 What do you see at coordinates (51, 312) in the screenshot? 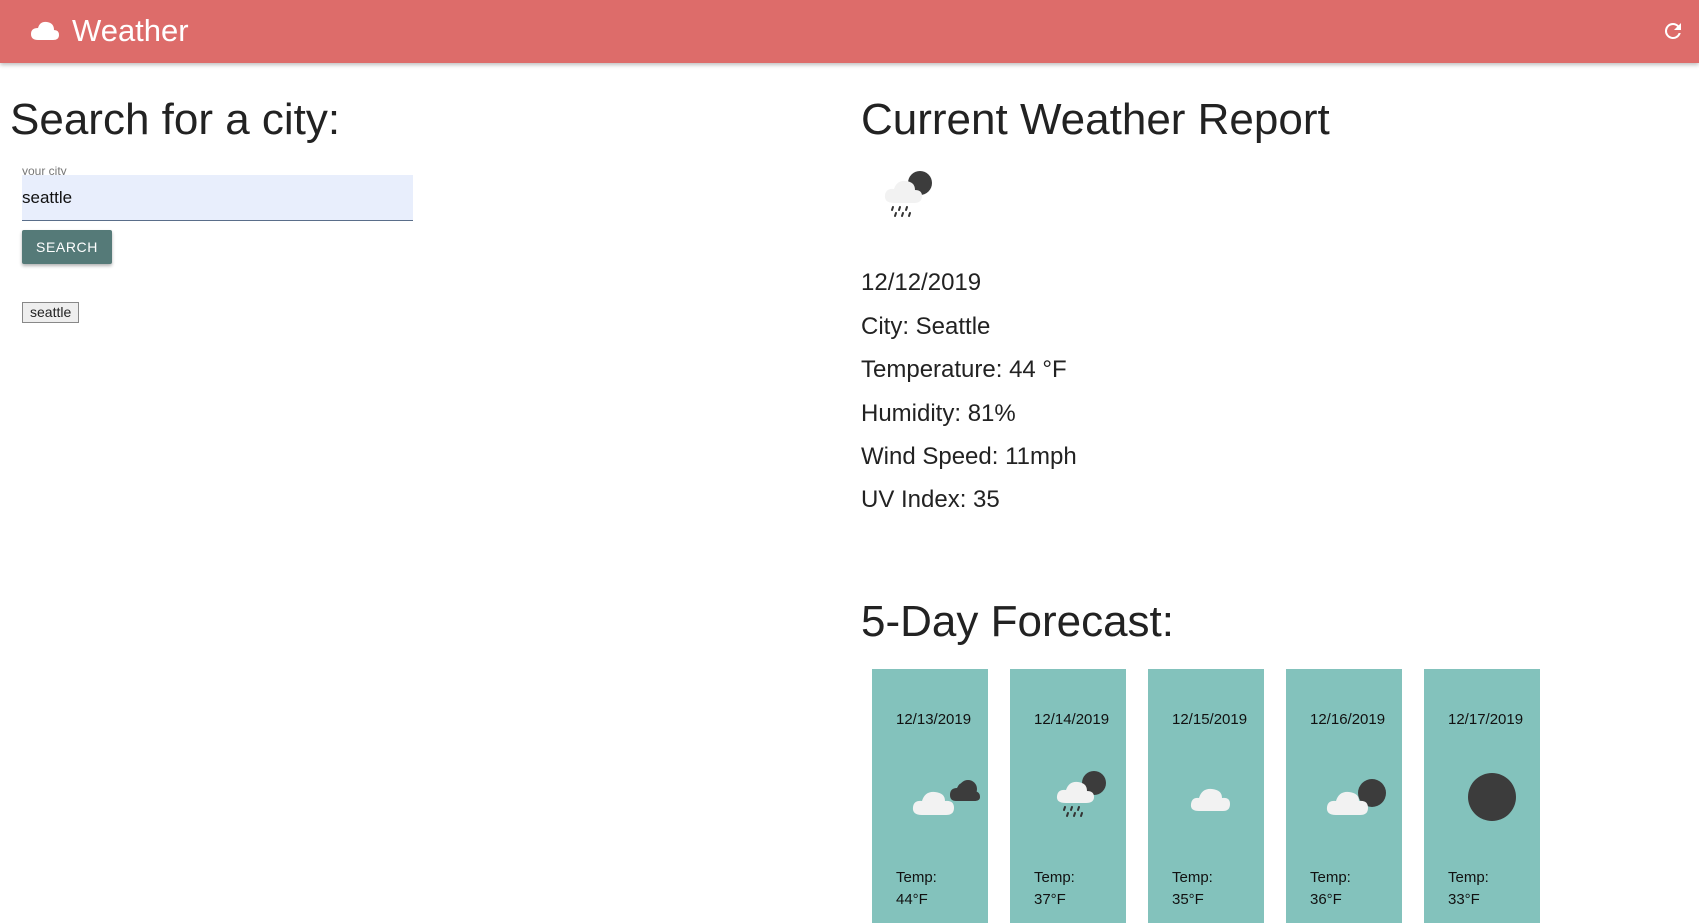
I see `history-city-button: seattle` at bounding box center [51, 312].